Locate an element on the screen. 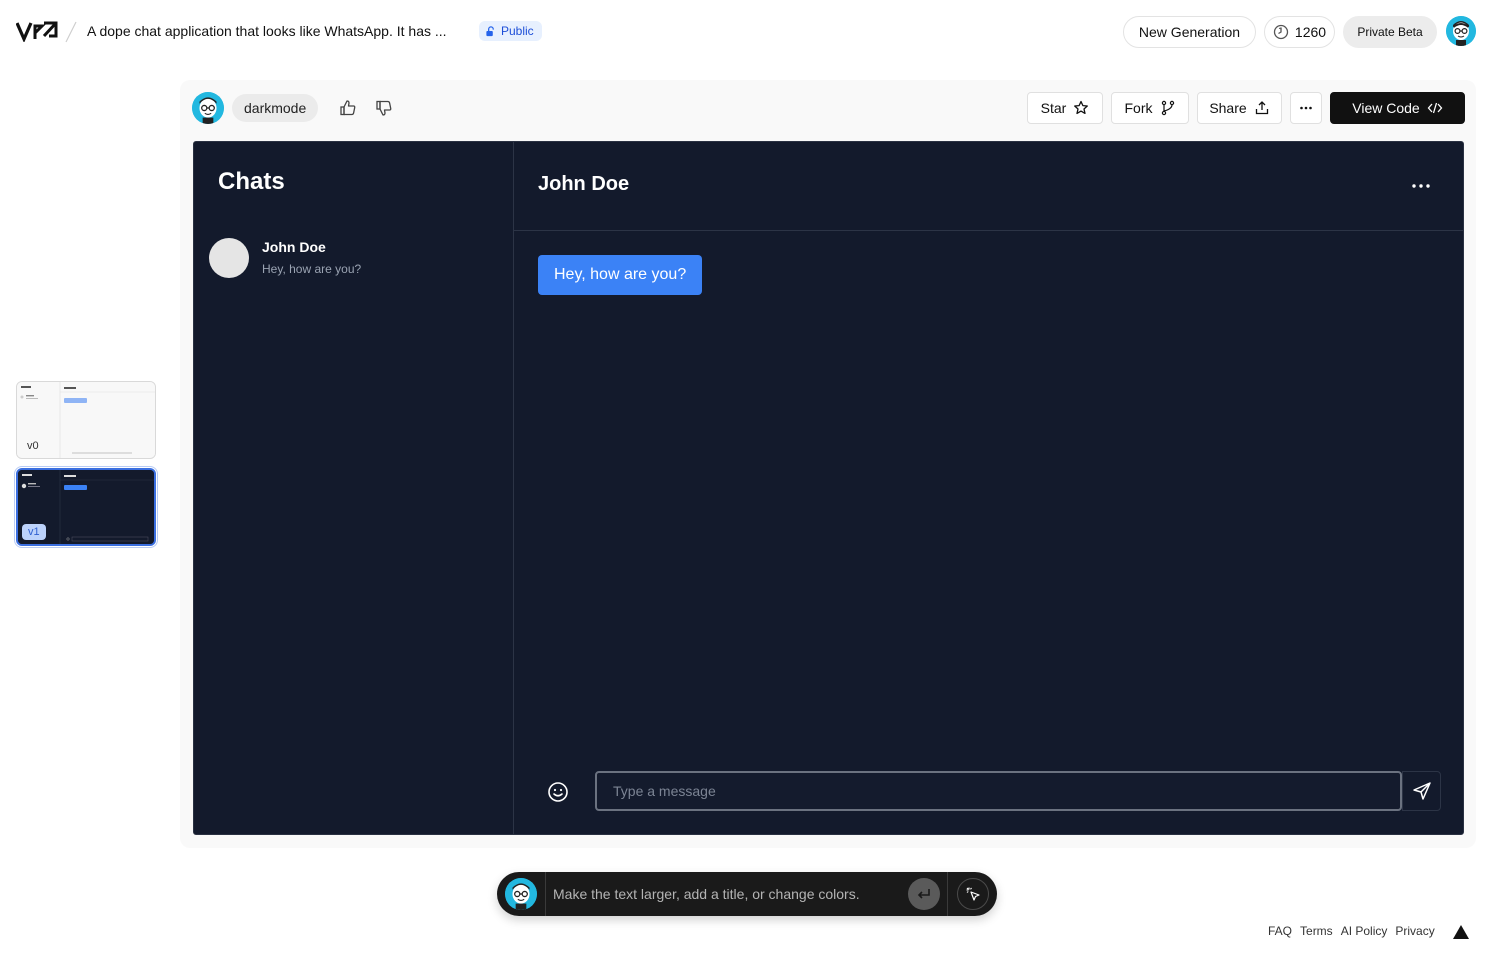 The width and height of the screenshot is (1493, 956). message-input is located at coordinates (998, 791).